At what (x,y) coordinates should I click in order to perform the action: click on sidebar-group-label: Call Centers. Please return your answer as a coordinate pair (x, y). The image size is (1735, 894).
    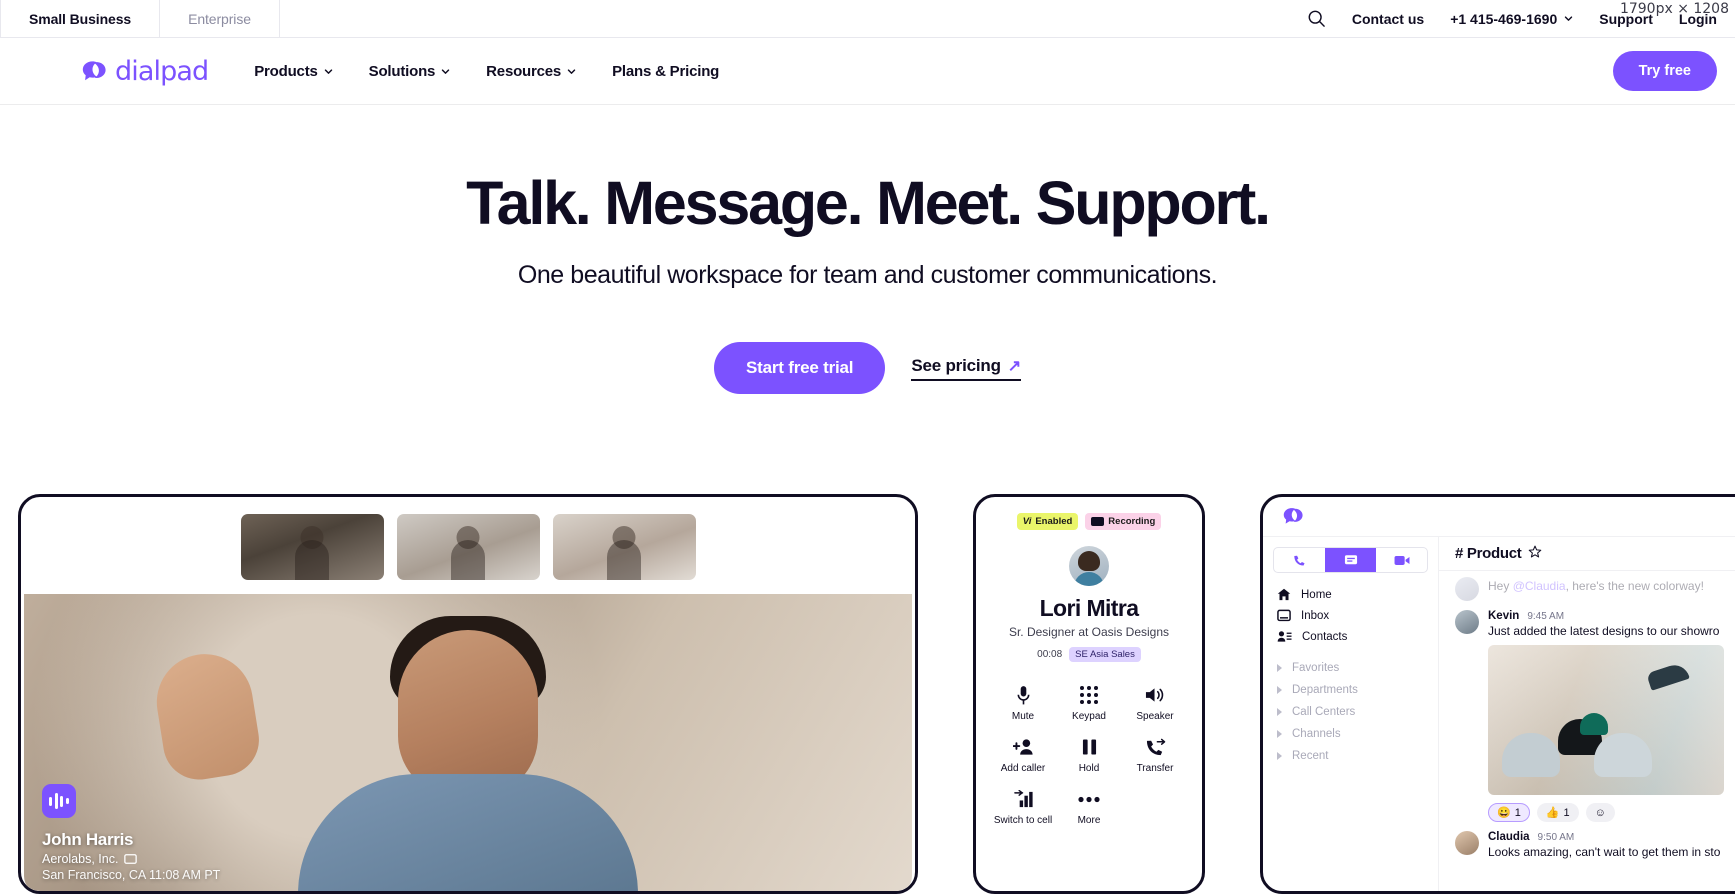
    Looking at the image, I should click on (1324, 712).